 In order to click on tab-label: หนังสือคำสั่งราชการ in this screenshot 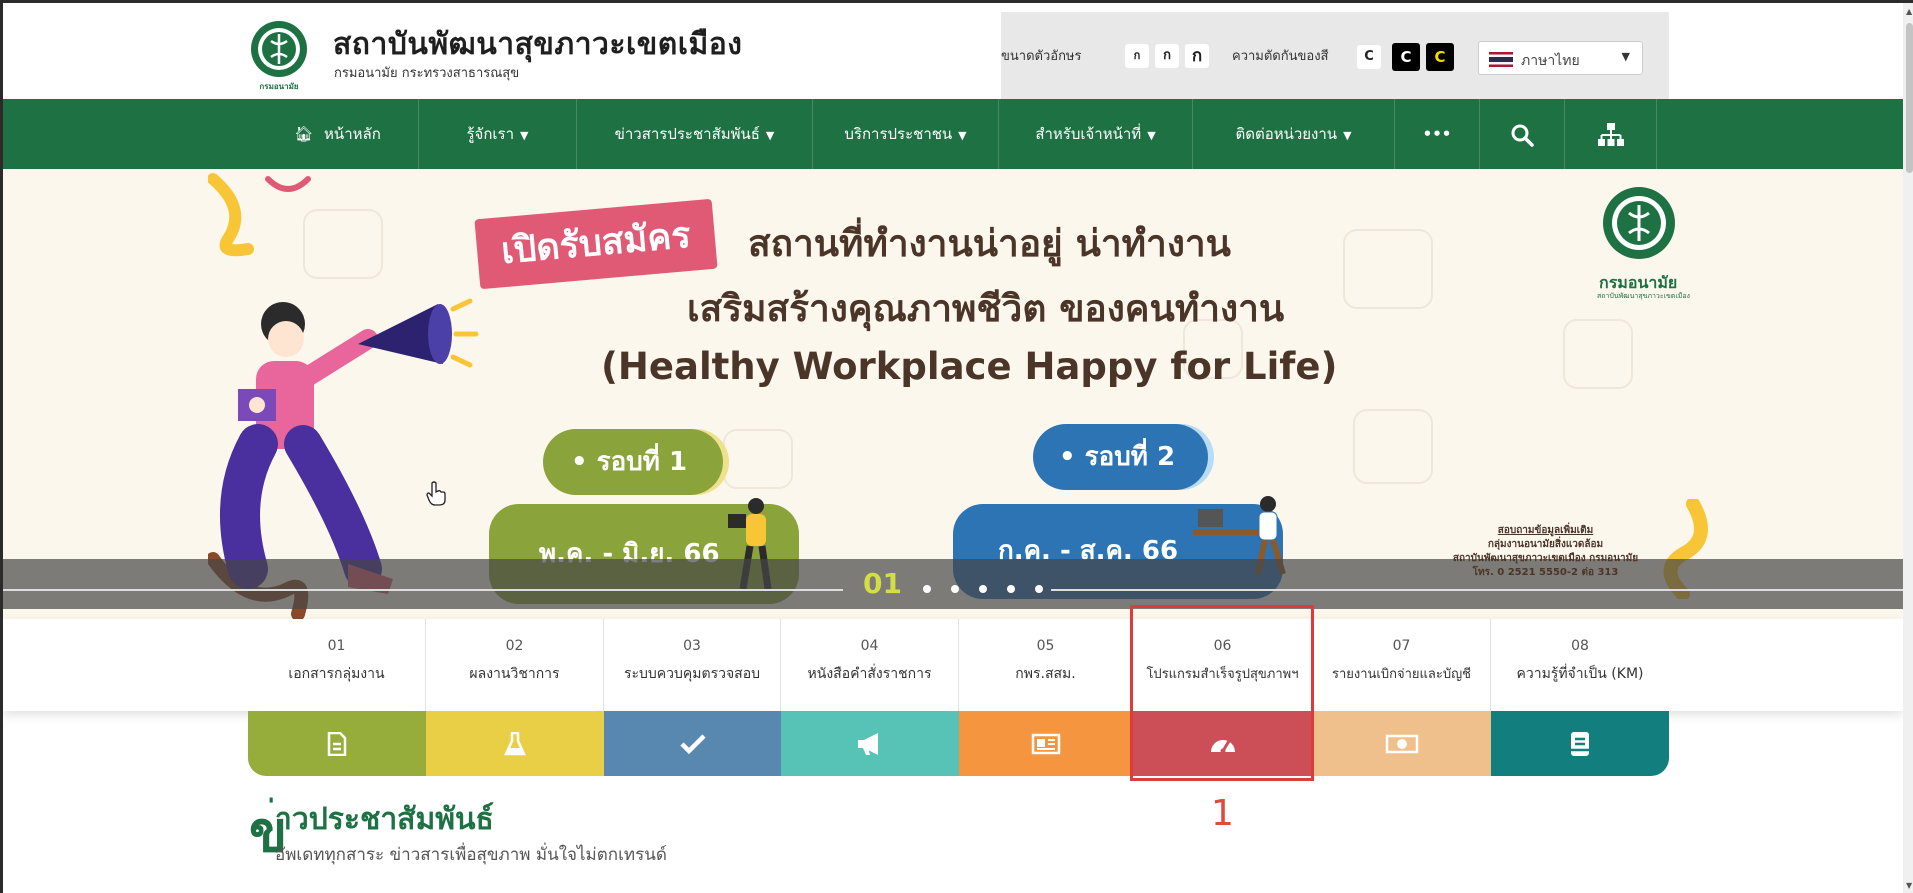, I will do `click(869, 674)`.